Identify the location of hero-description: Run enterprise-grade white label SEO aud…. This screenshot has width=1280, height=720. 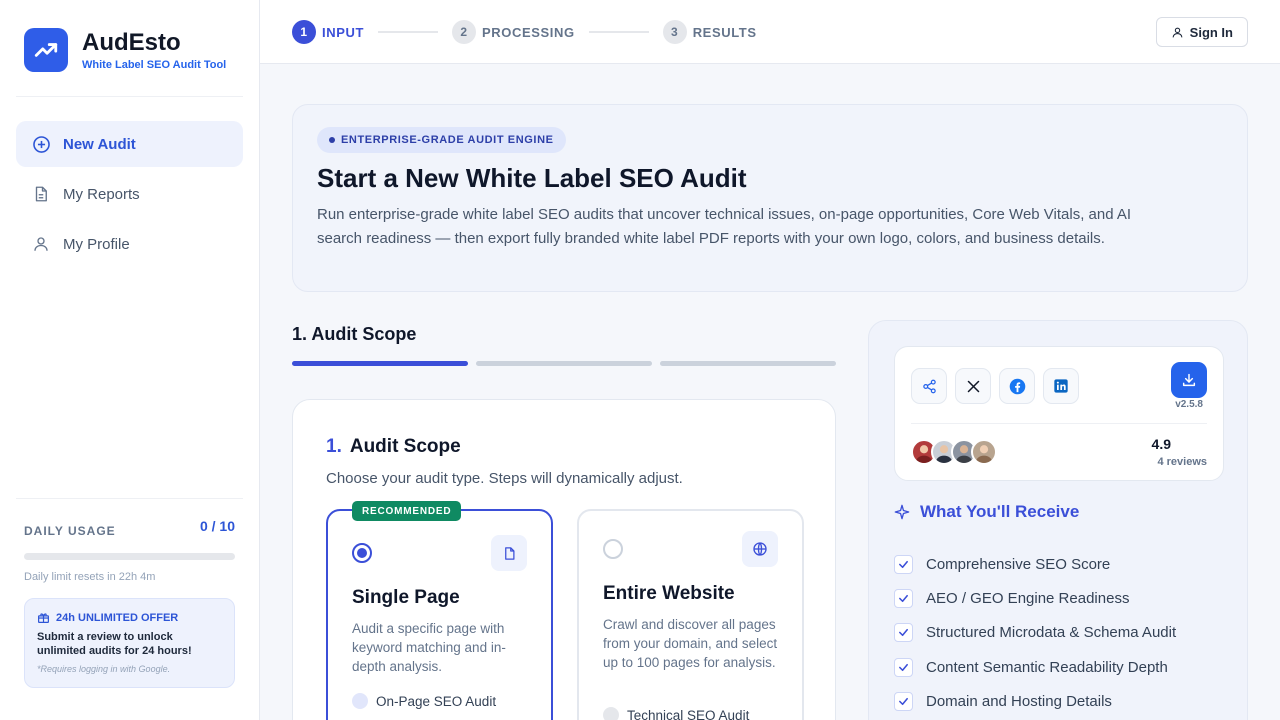
(724, 226).